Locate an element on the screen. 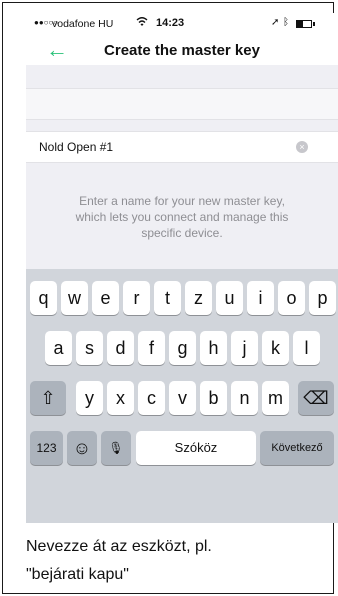  key-b: b is located at coordinates (213, 398).